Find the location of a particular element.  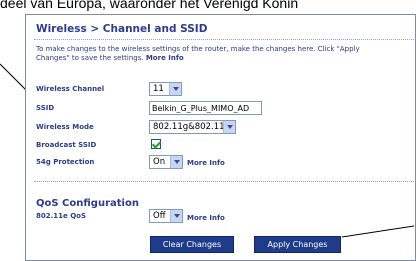

wireless-channel-value: 11 is located at coordinates (158, 89).